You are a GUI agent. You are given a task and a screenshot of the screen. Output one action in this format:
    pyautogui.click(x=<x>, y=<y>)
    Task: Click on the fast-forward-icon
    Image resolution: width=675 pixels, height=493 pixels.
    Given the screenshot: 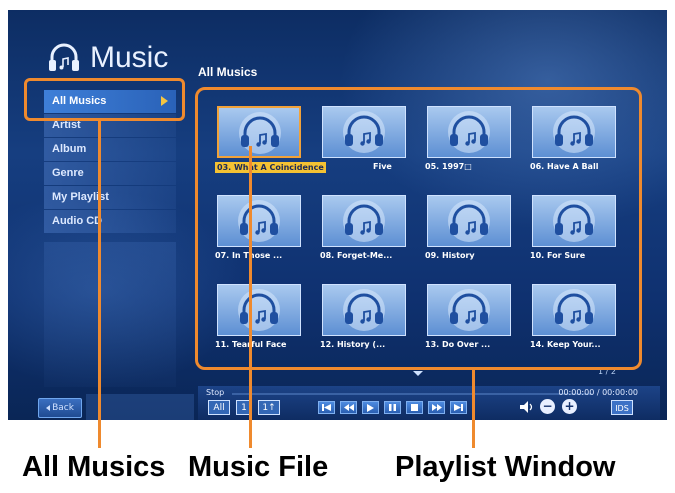 What is the action you would take?
    pyautogui.click(x=436, y=407)
    